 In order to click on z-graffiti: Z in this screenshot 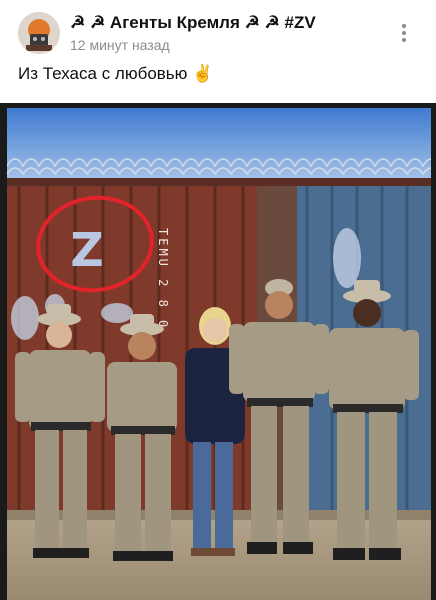, I will do `click(86, 250)`.